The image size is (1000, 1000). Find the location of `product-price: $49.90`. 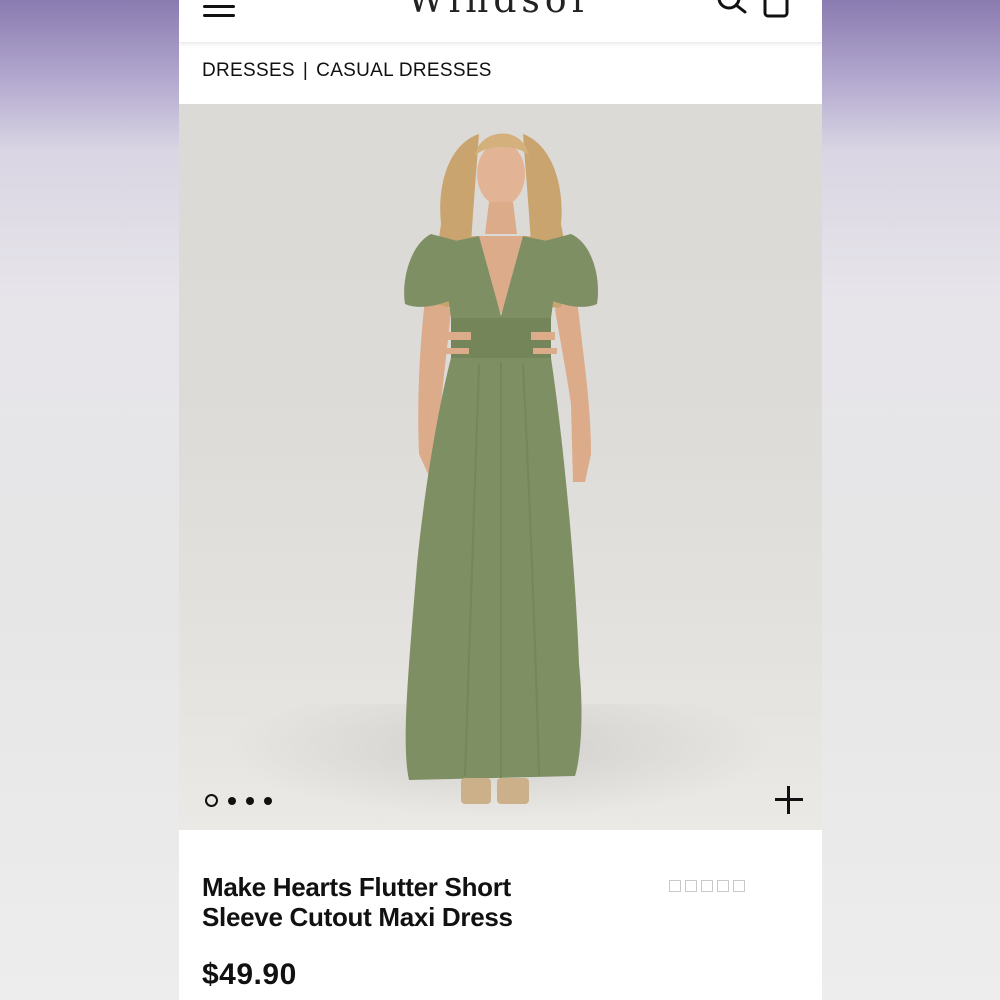

product-price: $49.90 is located at coordinates (249, 974).